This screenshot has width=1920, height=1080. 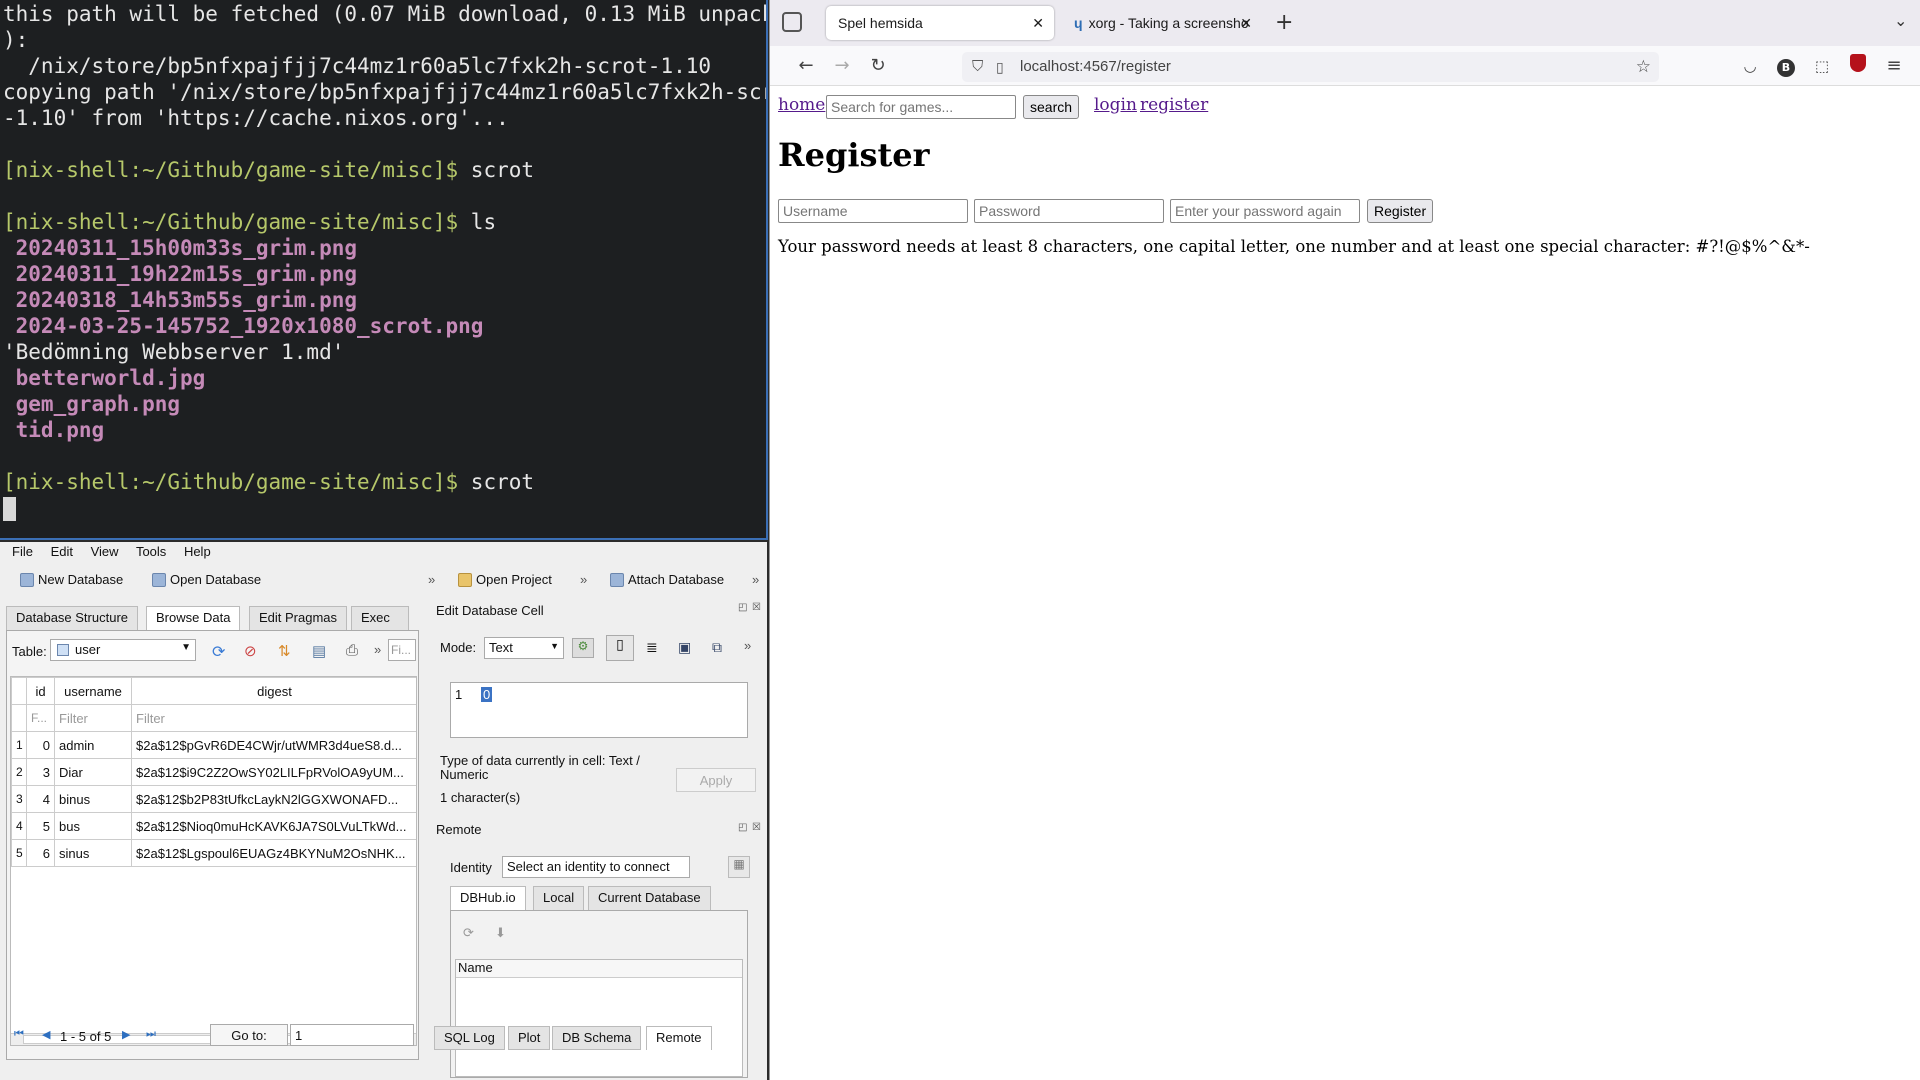 I want to click on identity-select: Select an identity to connect, so click(x=596, y=867).